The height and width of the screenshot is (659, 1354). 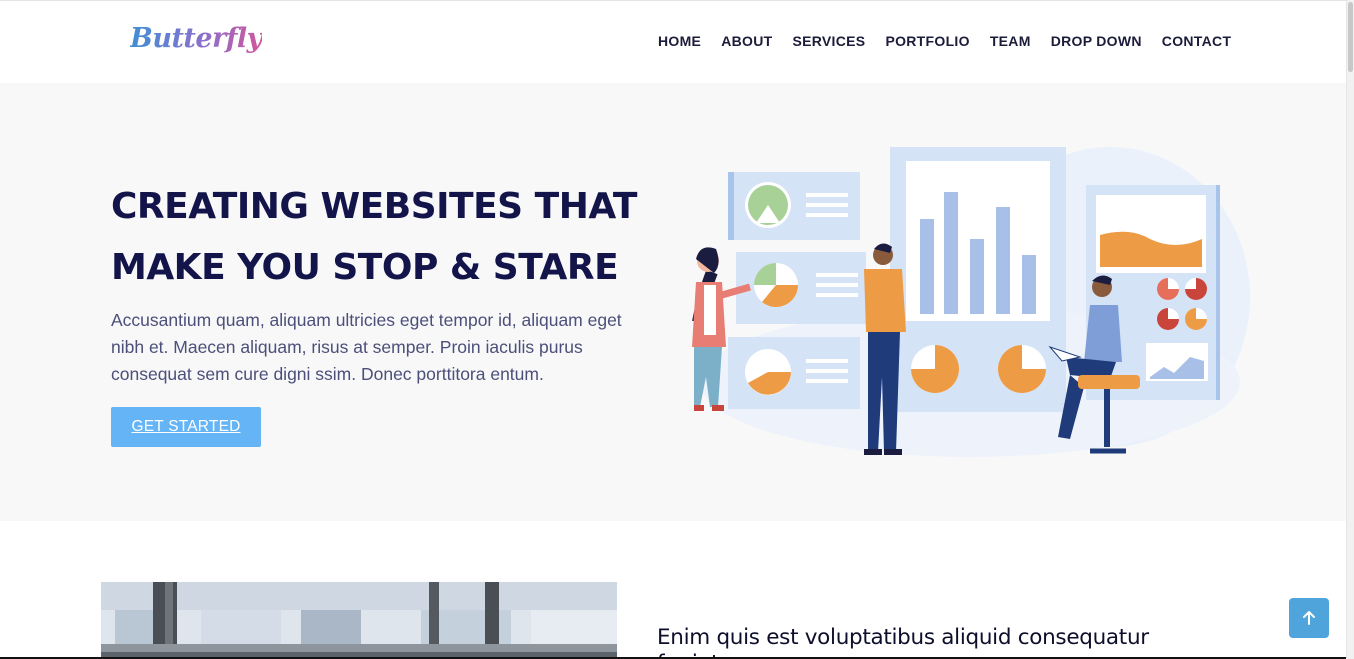 I want to click on nav-item-about: ABOUT, so click(x=746, y=41).